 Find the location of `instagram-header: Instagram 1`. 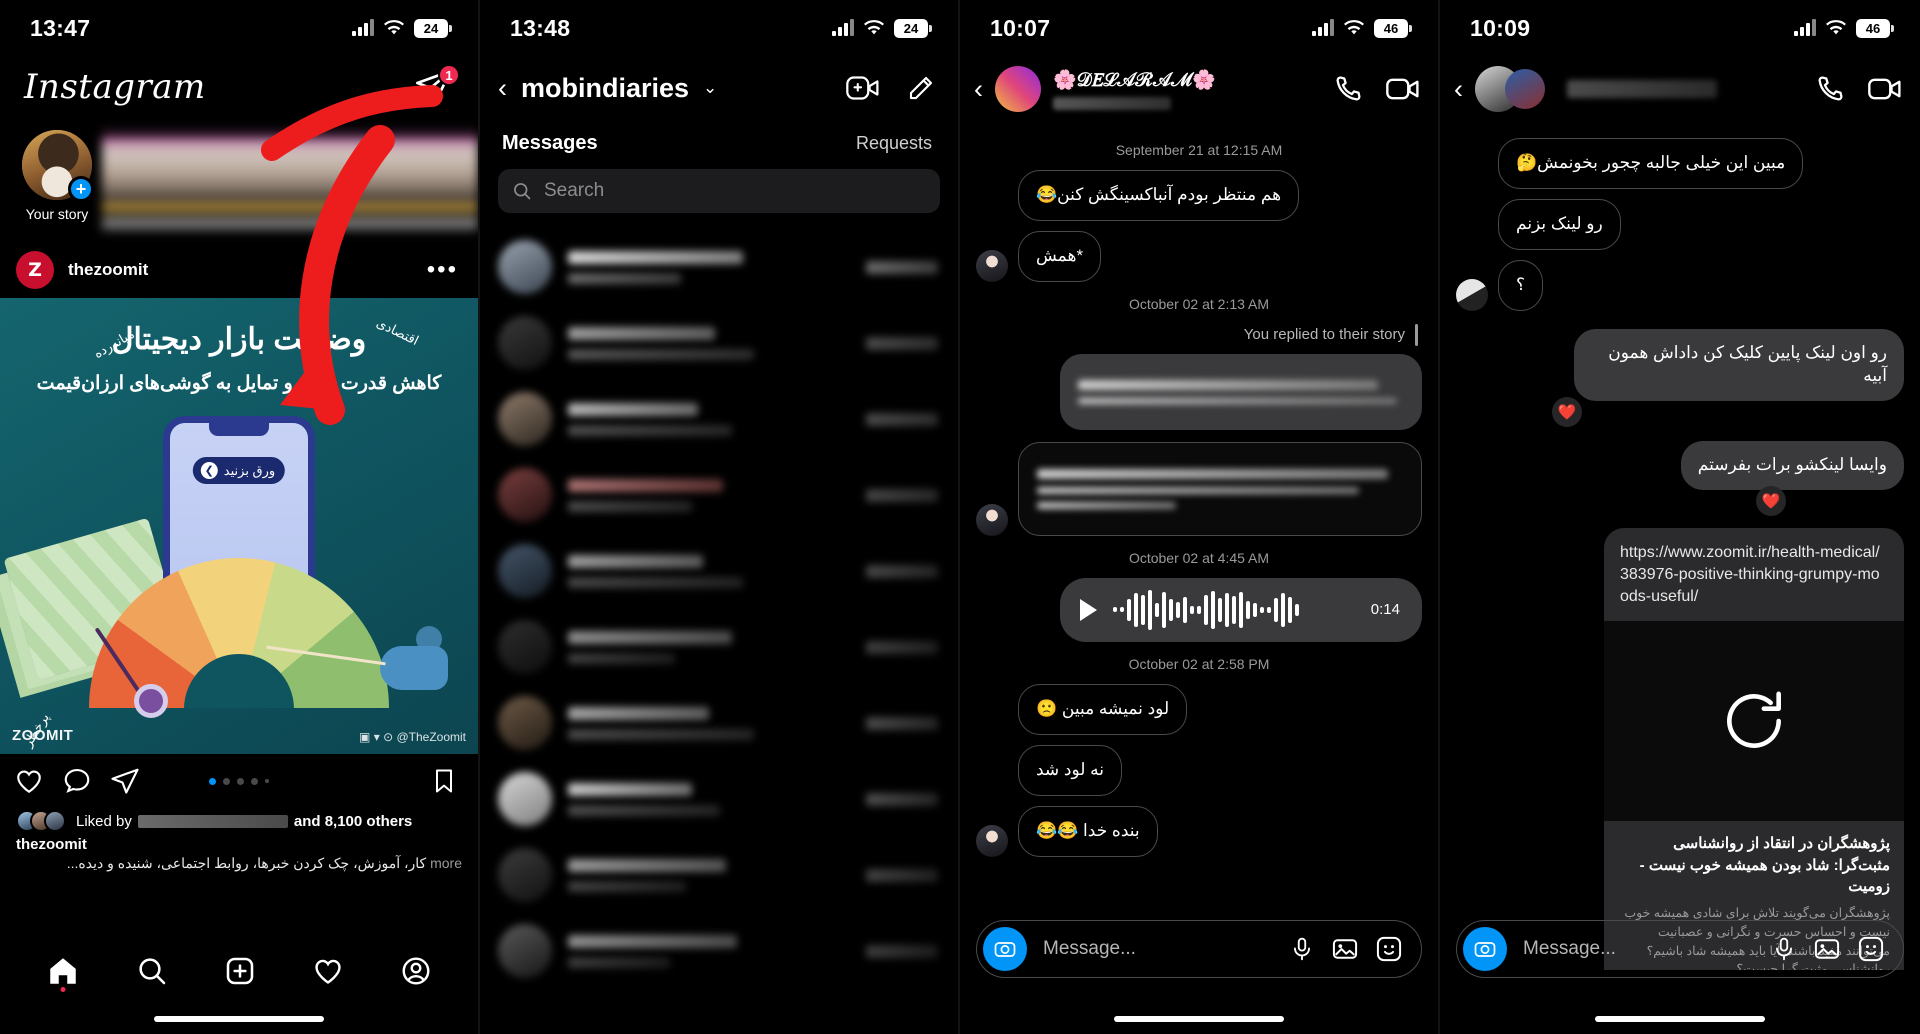

instagram-header: Instagram 1 is located at coordinates (239, 87).